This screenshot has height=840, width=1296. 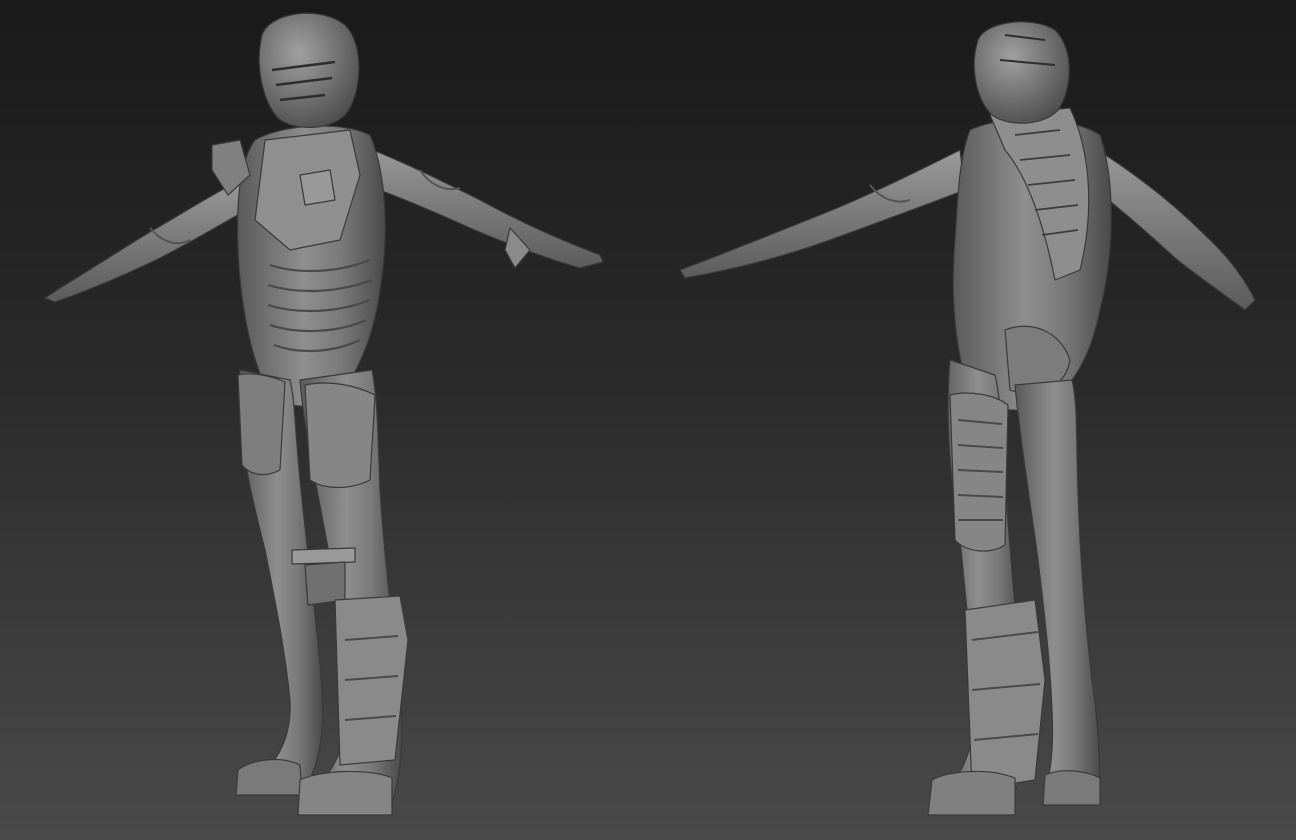 I want to click on shin-armor, so click(x=1005, y=695).